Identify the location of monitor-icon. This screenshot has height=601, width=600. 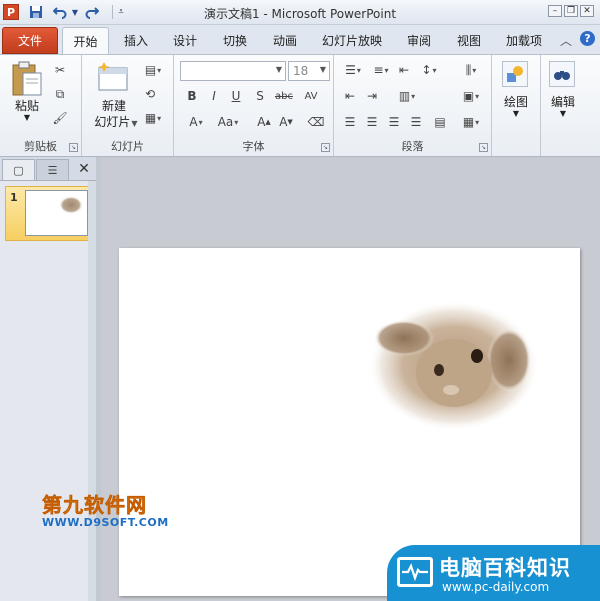
(415, 572).